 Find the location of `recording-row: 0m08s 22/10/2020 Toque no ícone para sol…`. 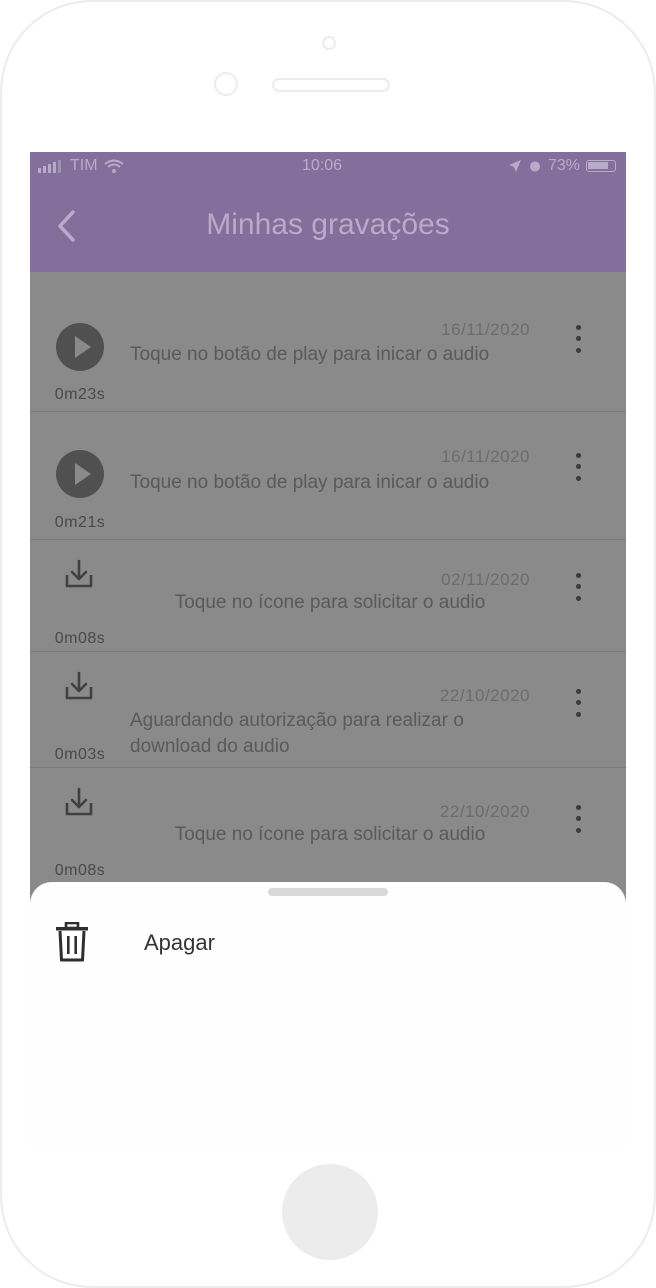

recording-row: 0m08s 22/10/2020 Toque no ícone para sol… is located at coordinates (328, 826).